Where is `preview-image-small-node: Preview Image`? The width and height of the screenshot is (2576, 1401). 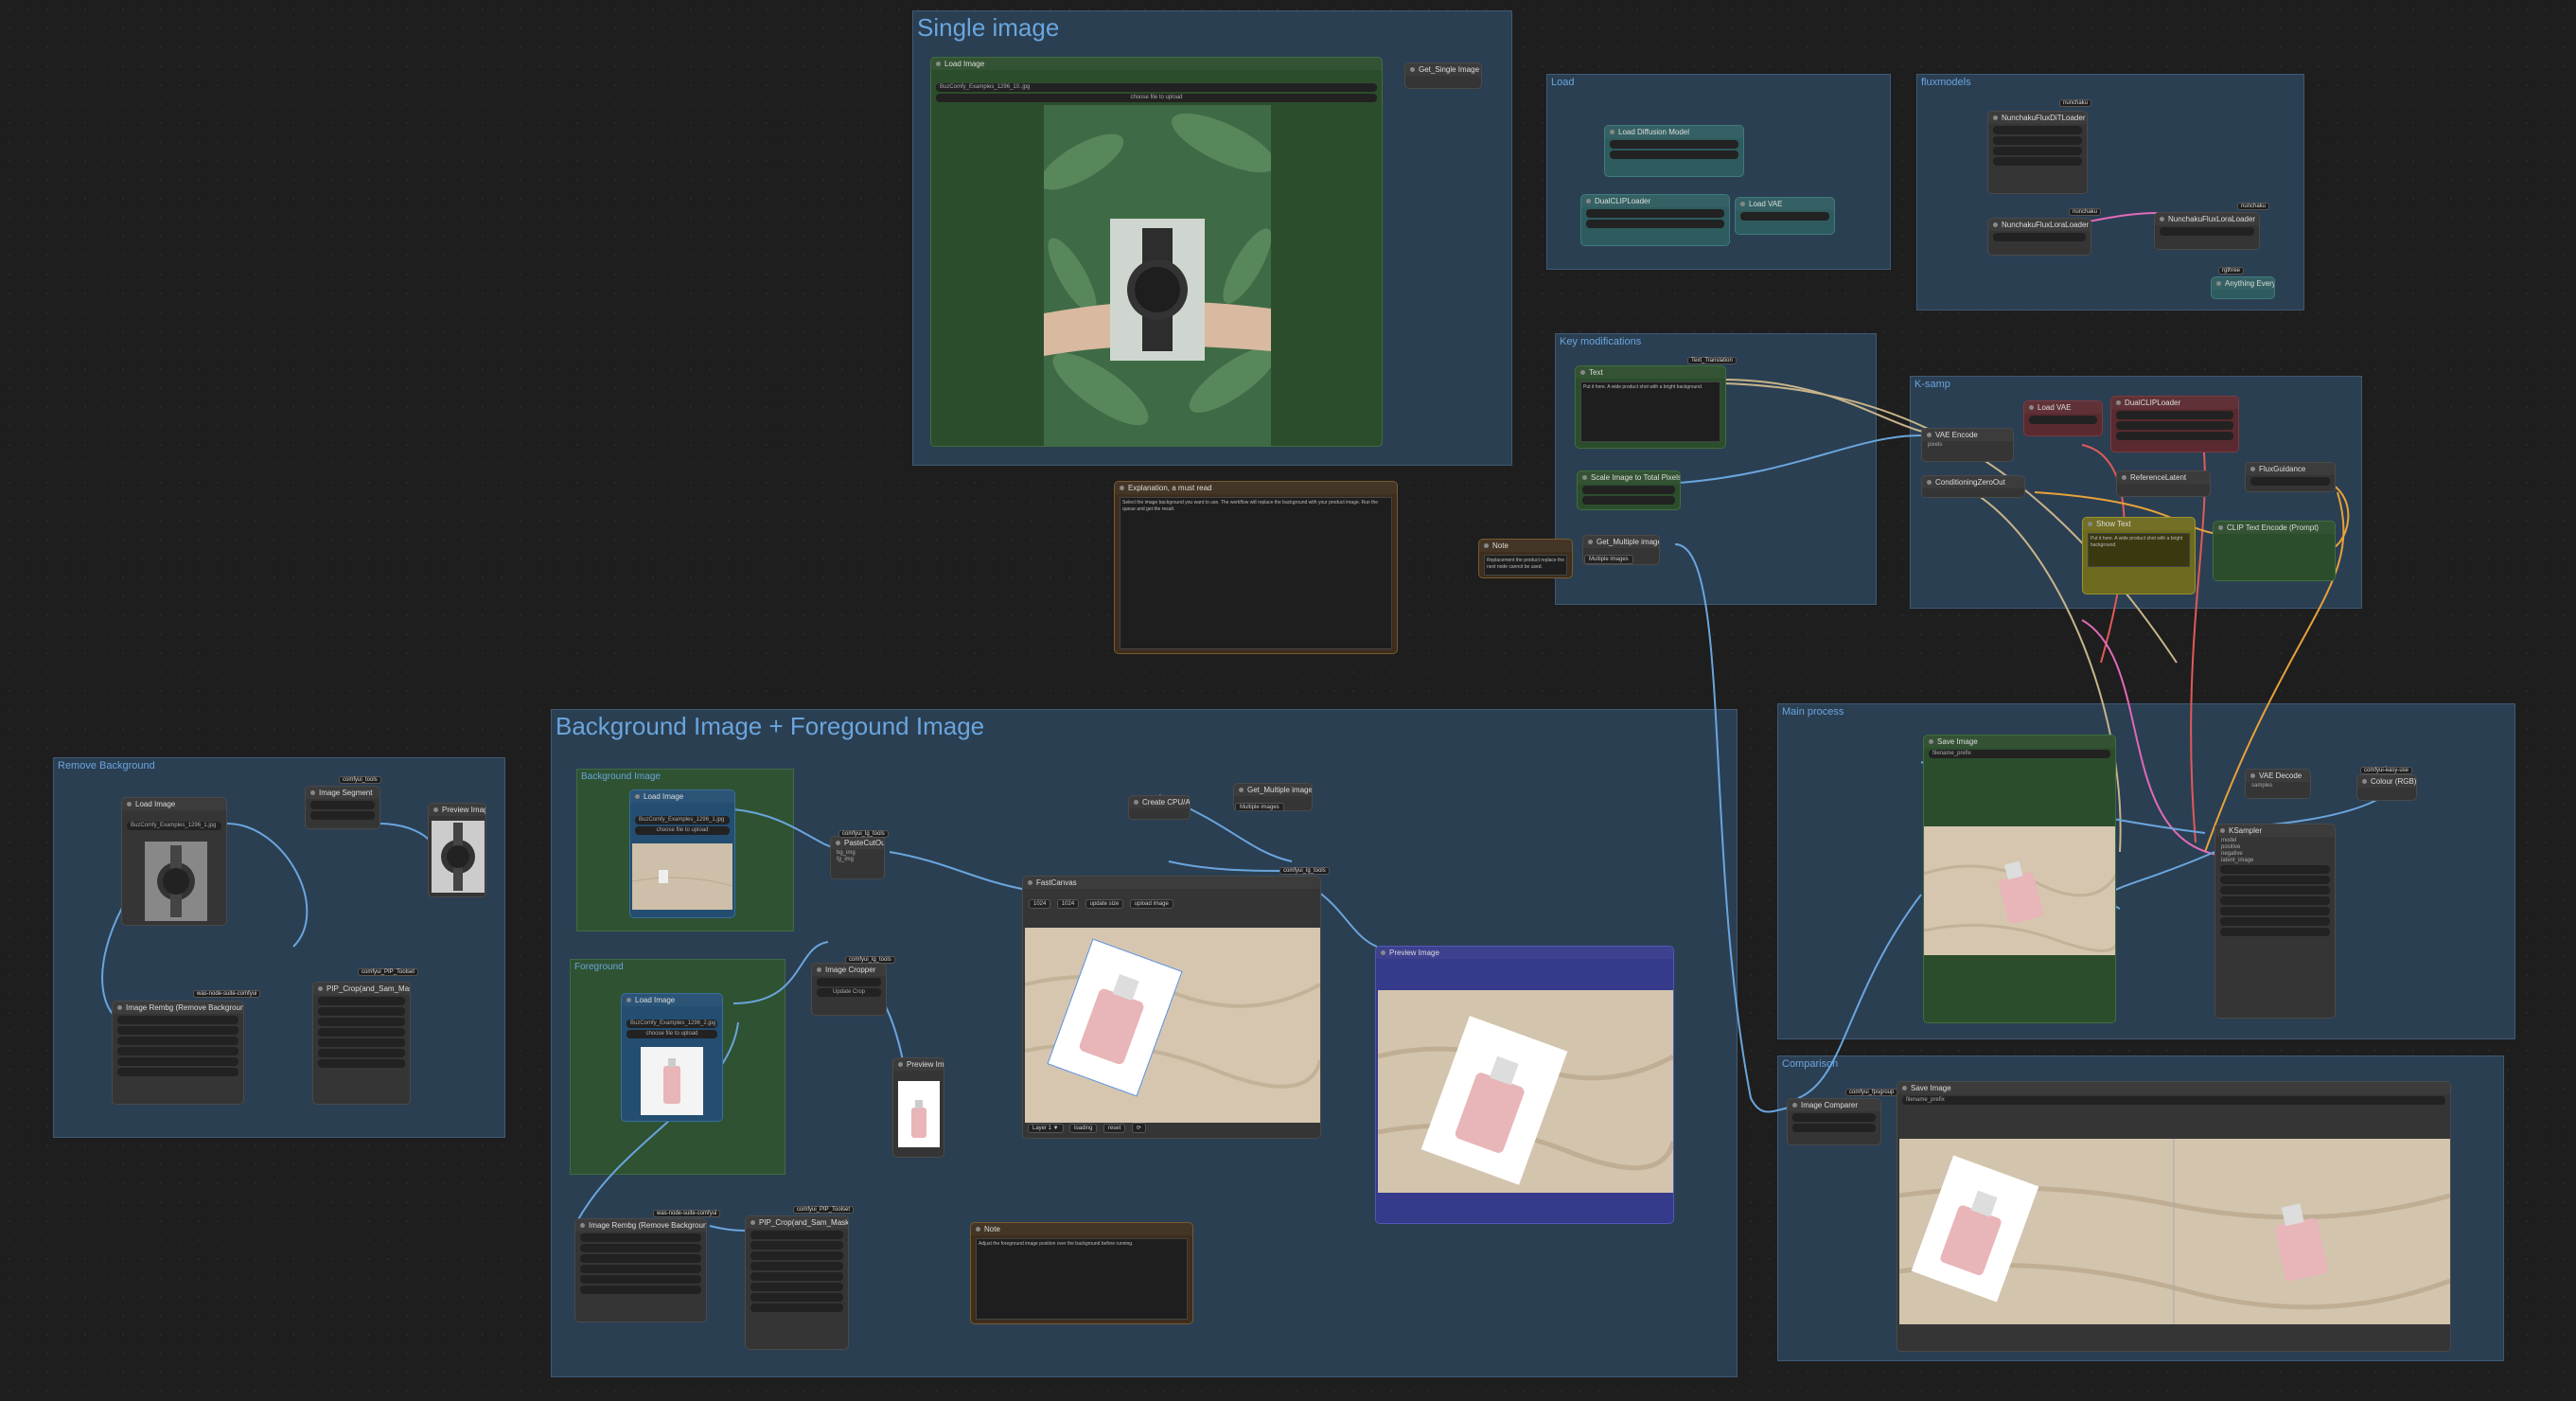
preview-image-small-node: Preview Image is located at coordinates (918, 1107).